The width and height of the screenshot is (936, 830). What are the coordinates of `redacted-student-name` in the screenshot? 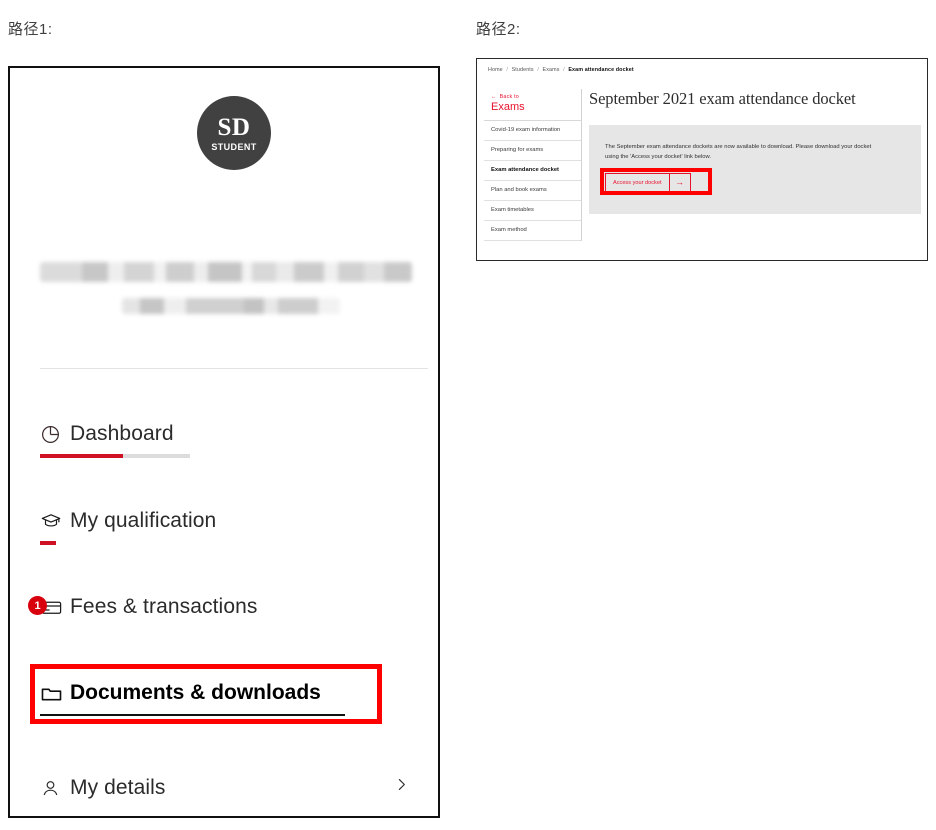 It's located at (226, 272).